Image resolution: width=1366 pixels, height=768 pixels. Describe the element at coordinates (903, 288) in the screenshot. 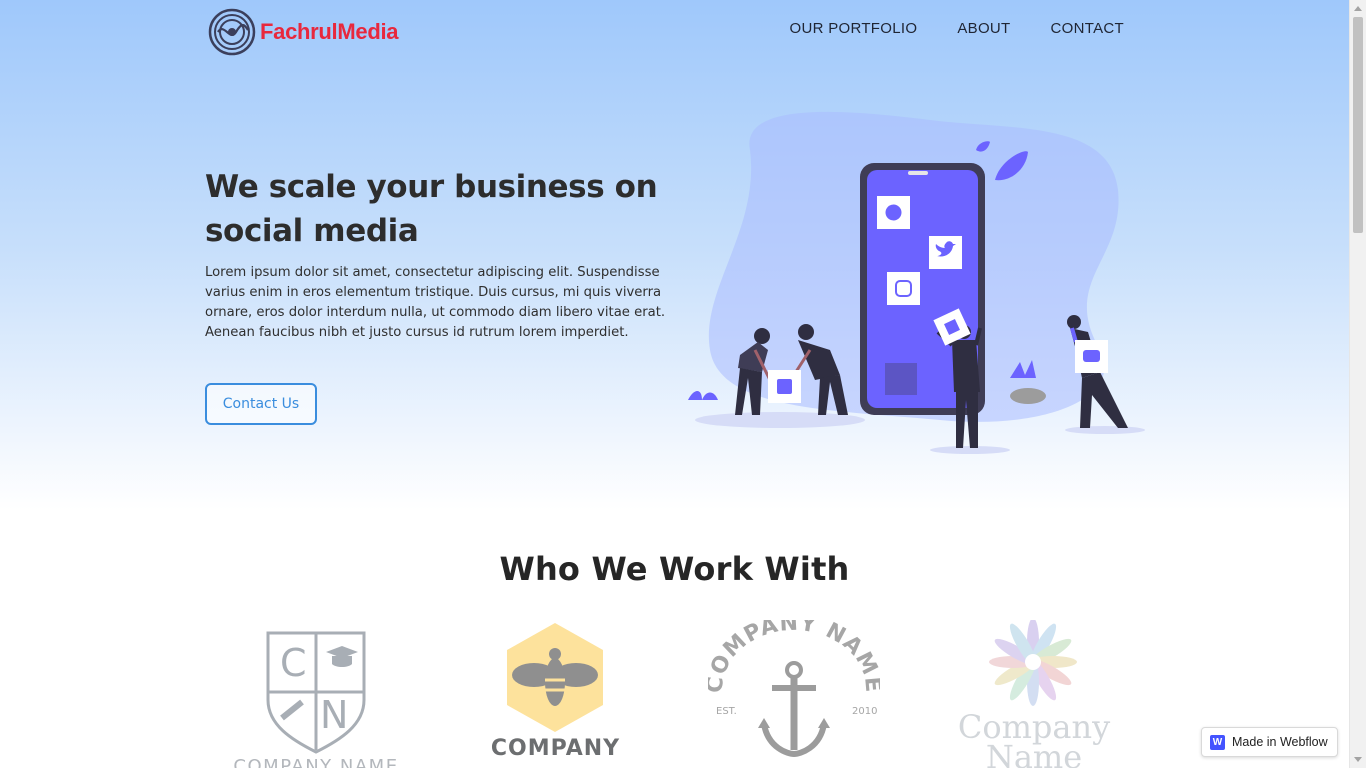

I see `instagram-card` at that location.